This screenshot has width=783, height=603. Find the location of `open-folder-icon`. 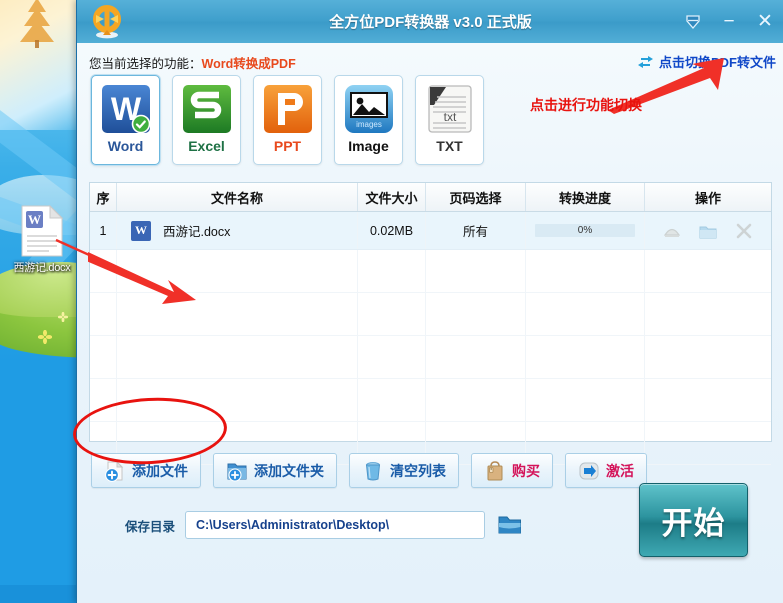

open-folder-icon is located at coordinates (708, 231).